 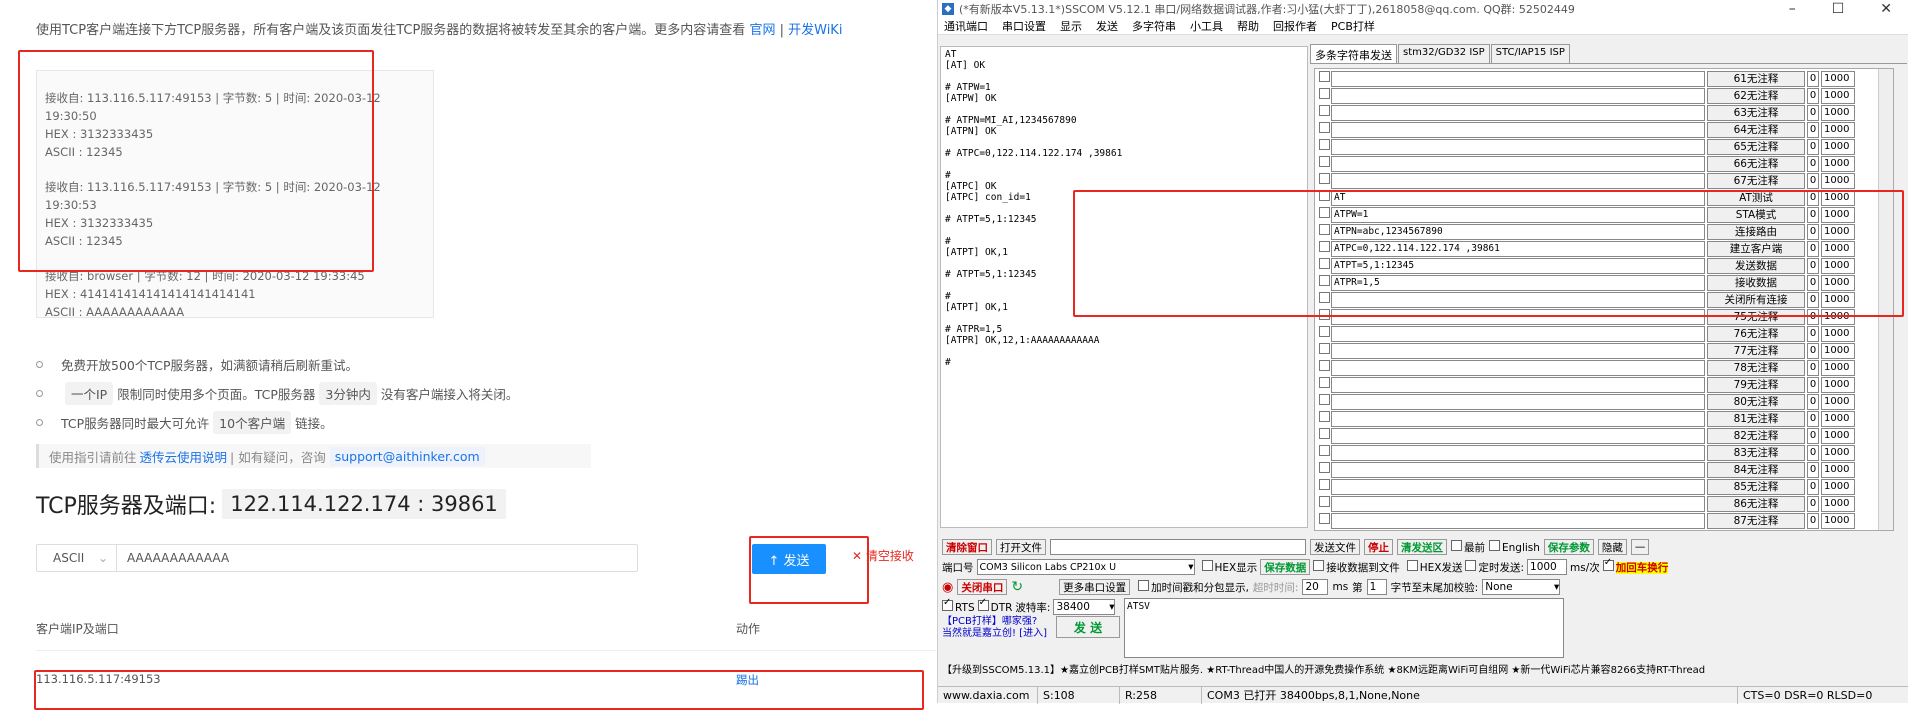 I want to click on row-send-button: 78无注释, so click(x=1756, y=368).